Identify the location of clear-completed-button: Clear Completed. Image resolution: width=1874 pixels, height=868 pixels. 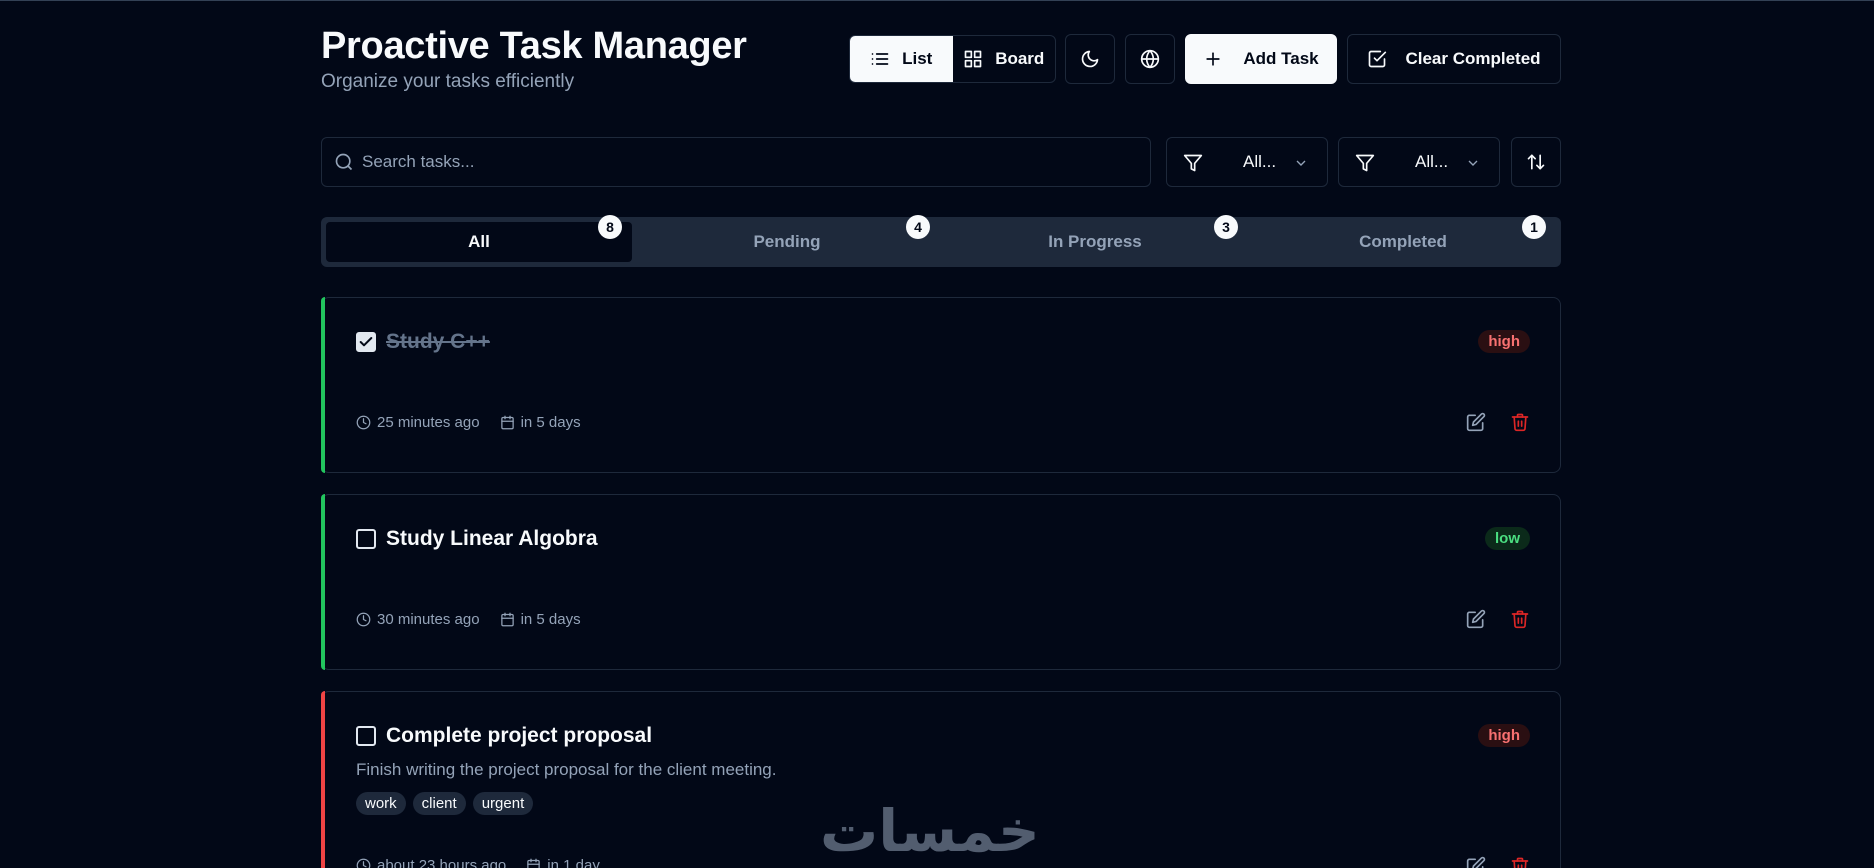
(1454, 59).